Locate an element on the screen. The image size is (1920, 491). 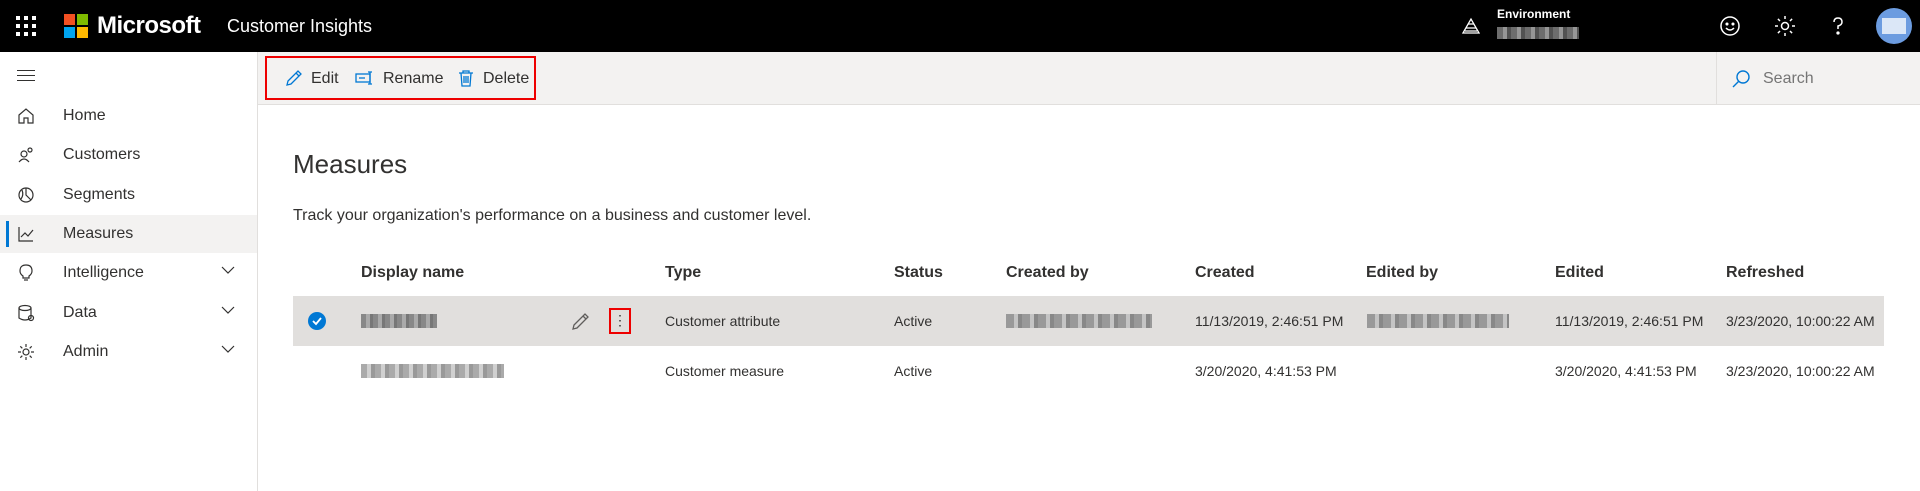
created-cell: 11/13/2019, 2:46:51 PM is located at coordinates (1269, 321).